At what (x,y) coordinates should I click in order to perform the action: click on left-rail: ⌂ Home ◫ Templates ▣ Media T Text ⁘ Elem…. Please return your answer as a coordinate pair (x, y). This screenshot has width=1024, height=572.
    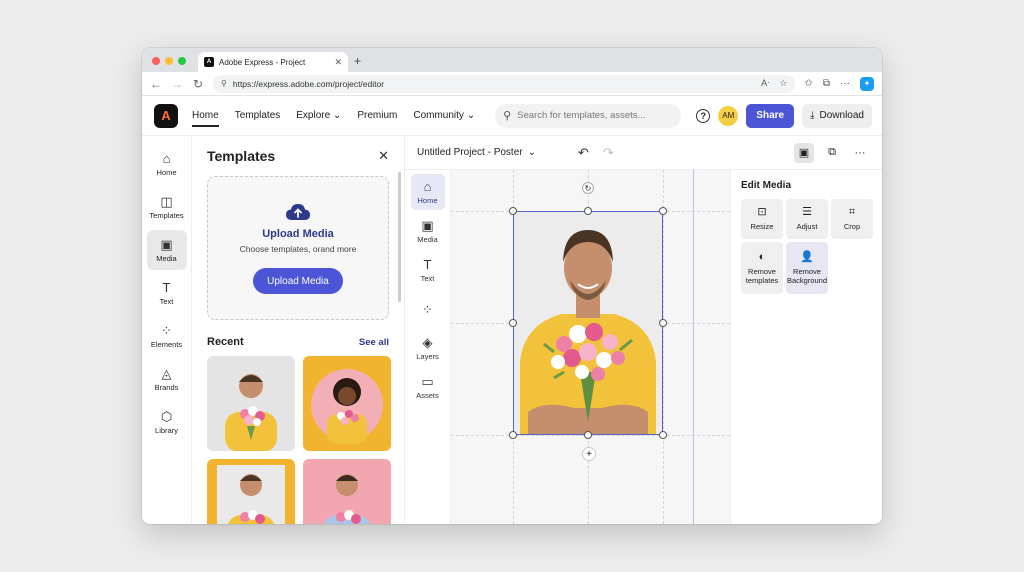
    Looking at the image, I should click on (167, 330).